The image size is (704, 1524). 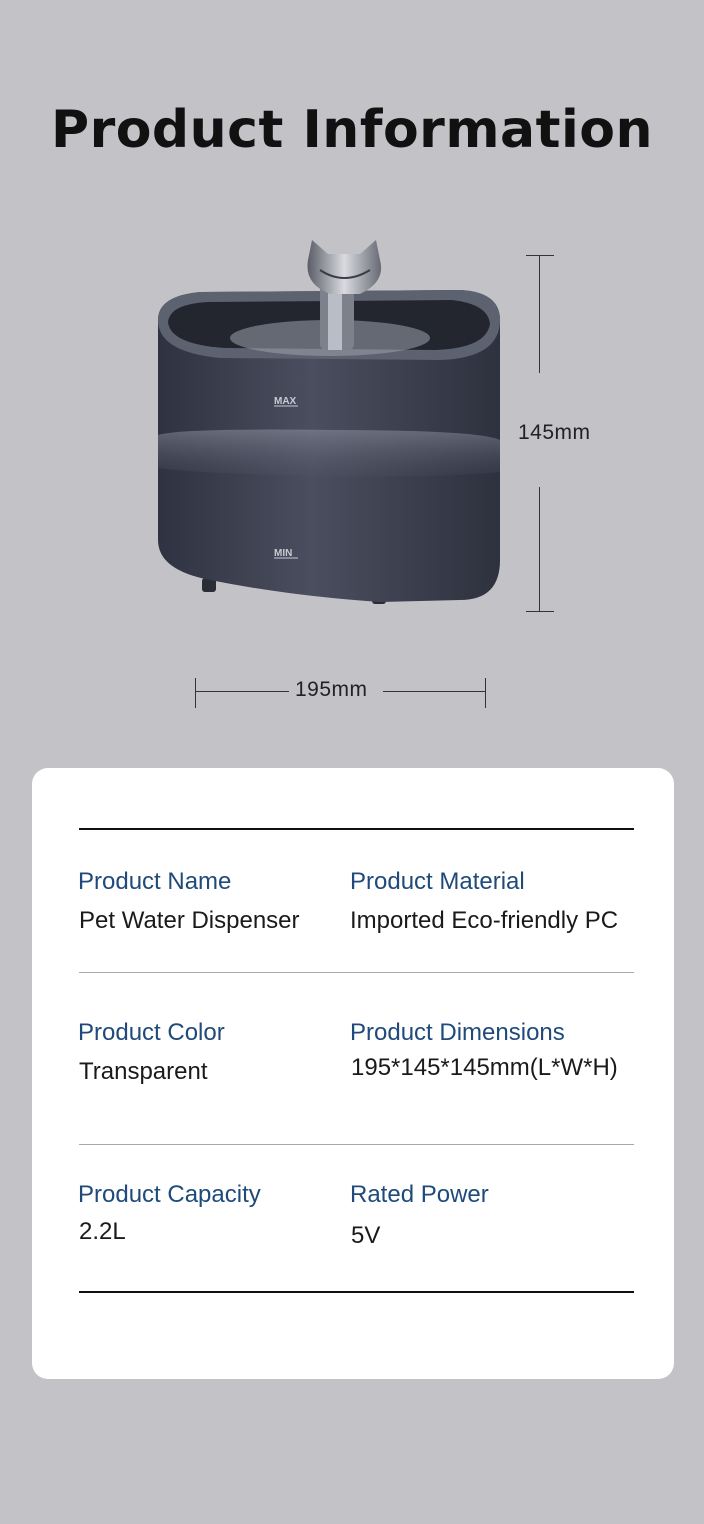 I want to click on spec-value-product-color: Transparent, so click(x=143, y=1071).